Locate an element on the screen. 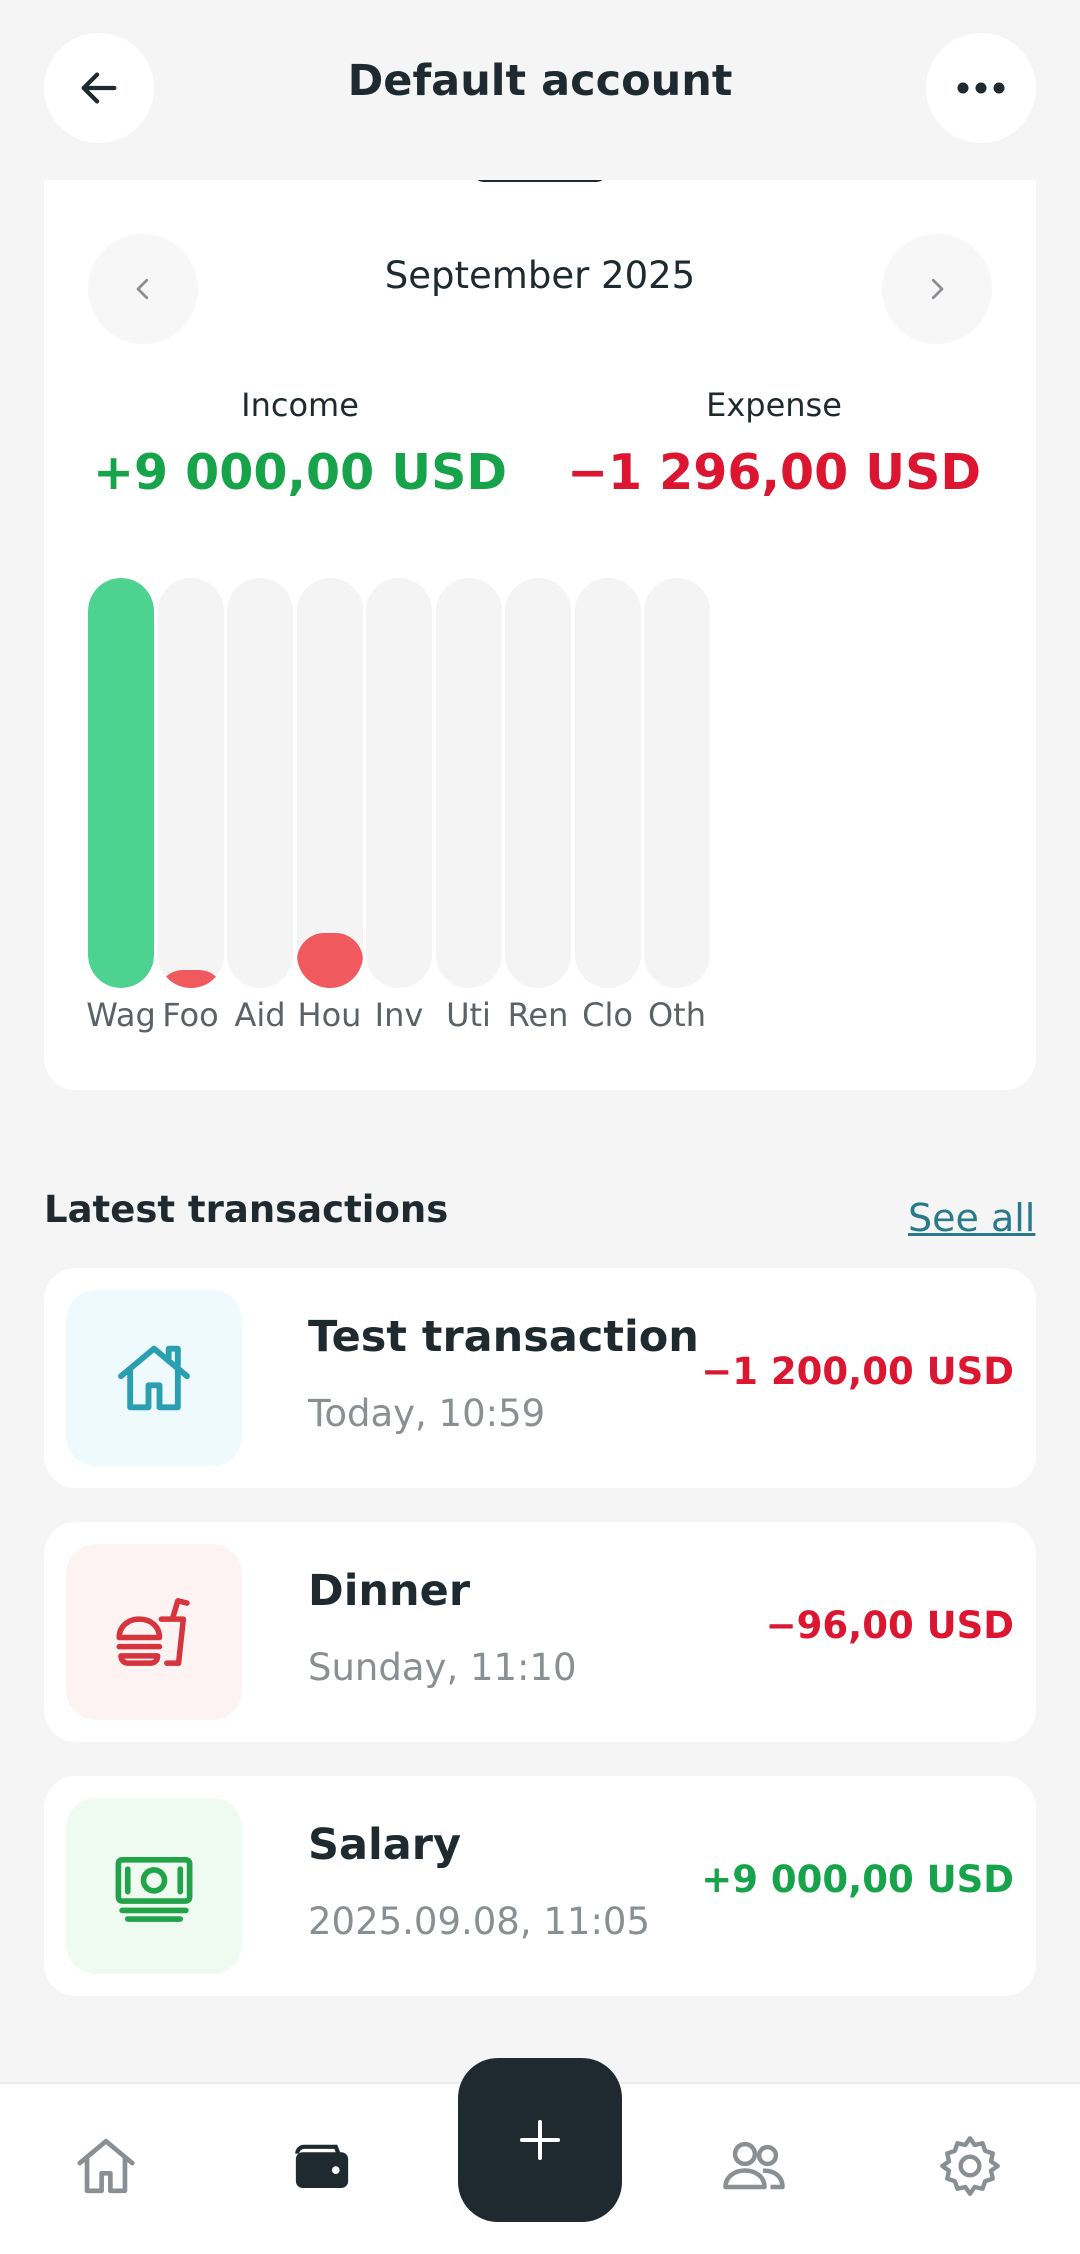  section-title: Latest transactions is located at coordinates (246, 1209).